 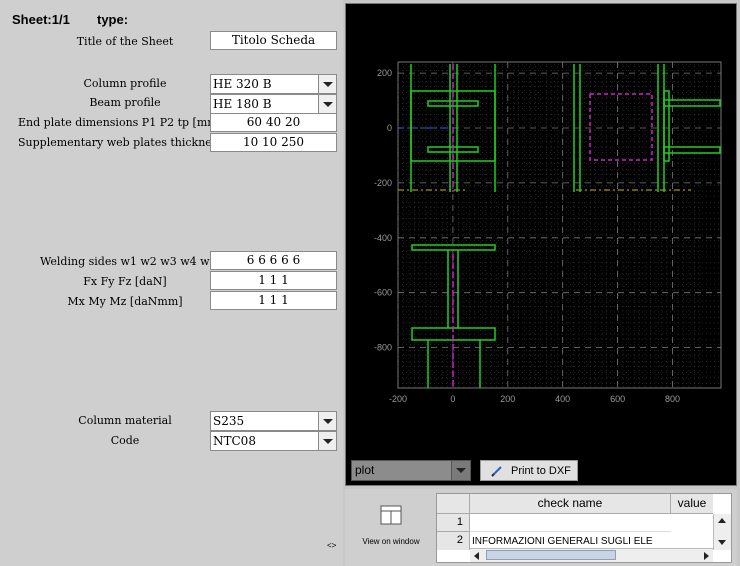 I want to click on column-header-value: value, so click(x=692, y=504).